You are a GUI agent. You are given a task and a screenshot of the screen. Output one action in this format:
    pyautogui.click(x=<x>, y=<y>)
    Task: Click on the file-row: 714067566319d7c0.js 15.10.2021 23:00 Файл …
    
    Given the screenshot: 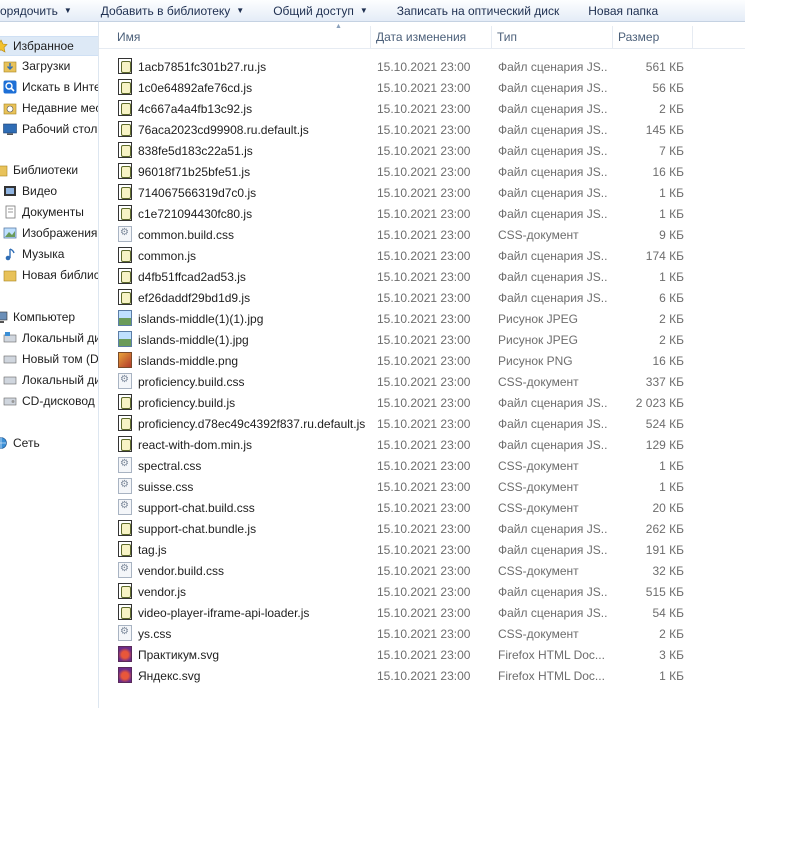 What is the action you would take?
    pyautogui.click(x=422, y=192)
    